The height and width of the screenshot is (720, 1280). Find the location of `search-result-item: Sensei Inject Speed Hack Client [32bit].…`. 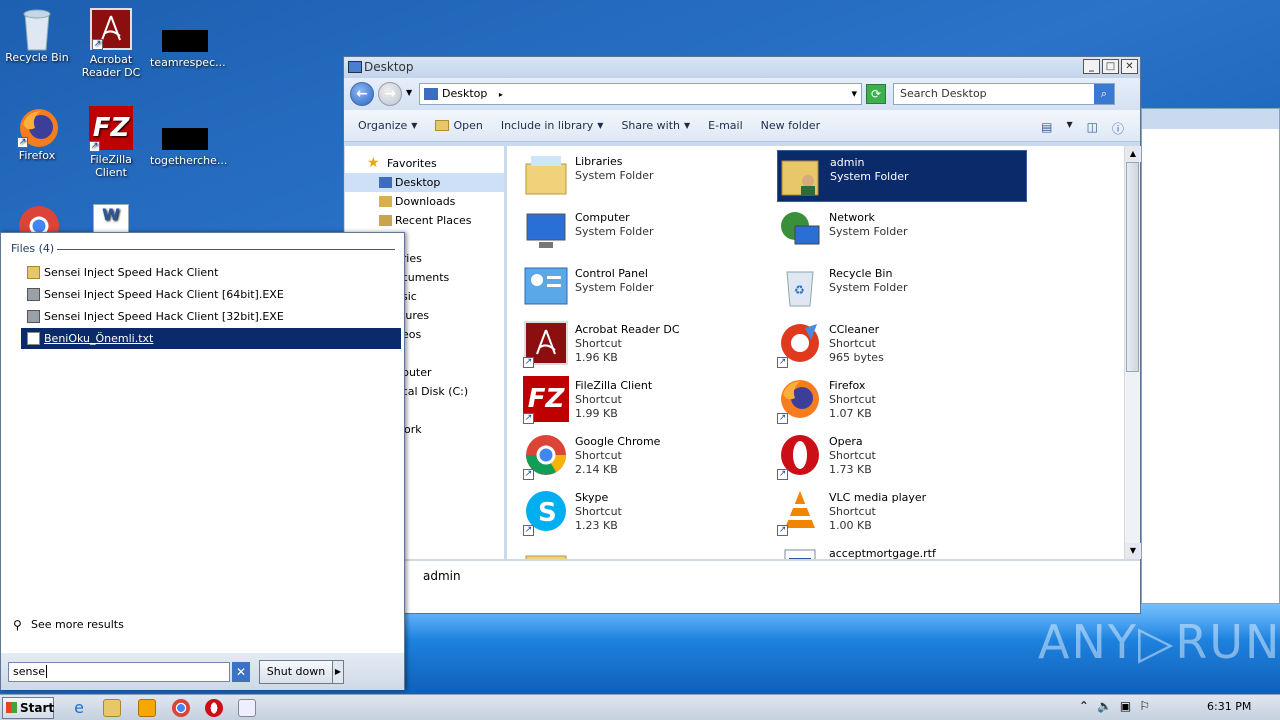

search-result-item: Sensei Inject Speed Hack Client [32bit].… is located at coordinates (211, 316).